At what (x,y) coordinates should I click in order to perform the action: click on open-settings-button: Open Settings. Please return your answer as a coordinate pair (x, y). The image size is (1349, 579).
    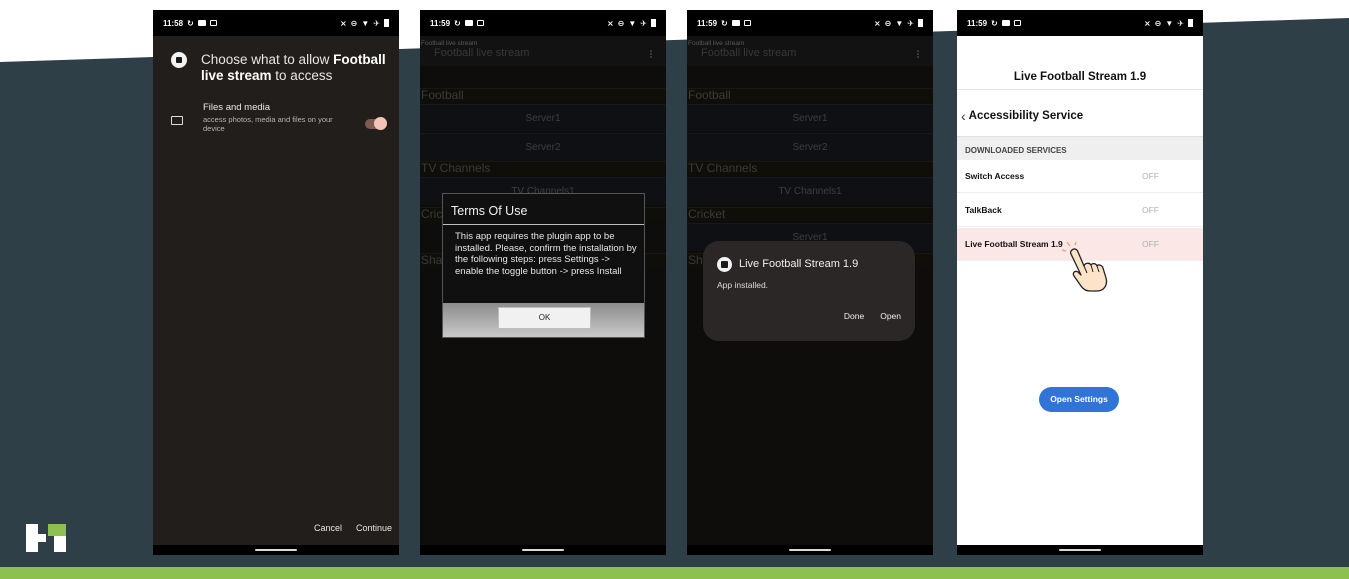
    Looking at the image, I should click on (1079, 399).